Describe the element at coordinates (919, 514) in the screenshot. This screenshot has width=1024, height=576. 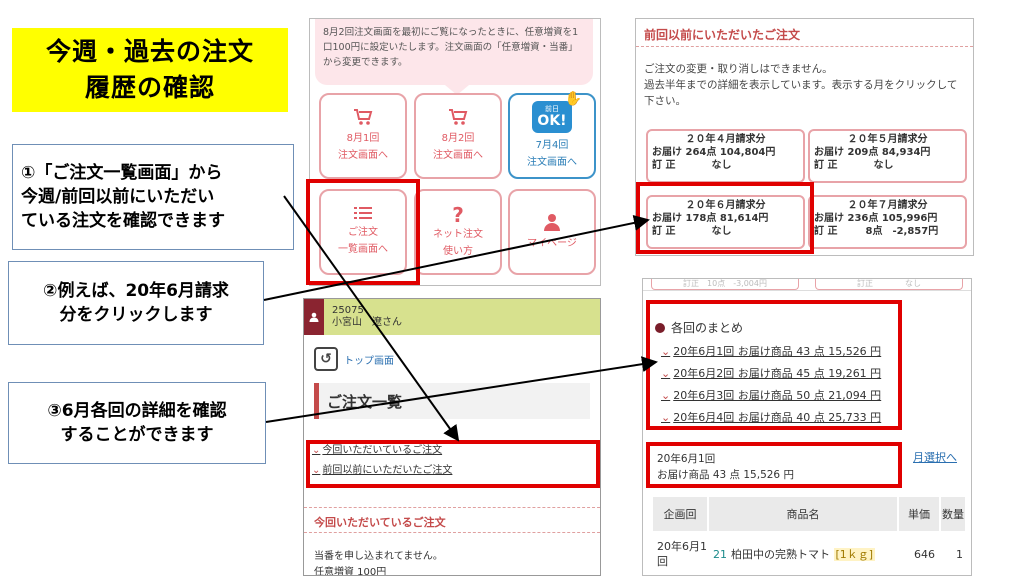
I see `col-header: 単価` at that location.